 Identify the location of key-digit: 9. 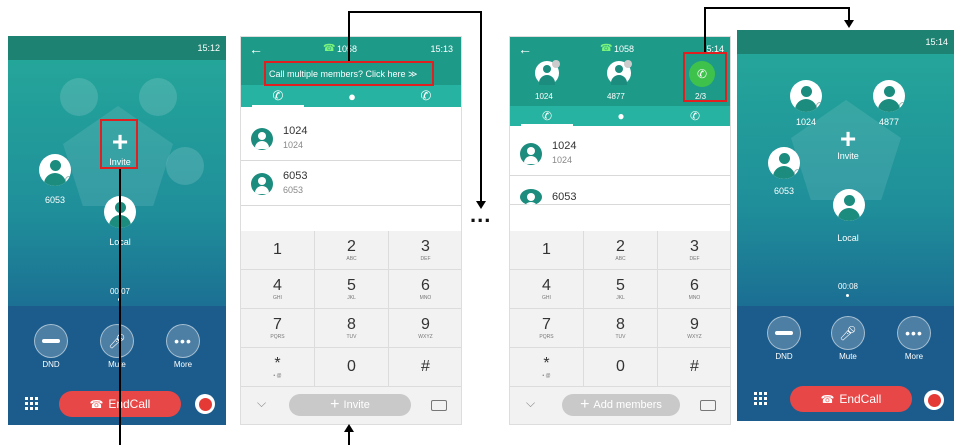
(425, 324).